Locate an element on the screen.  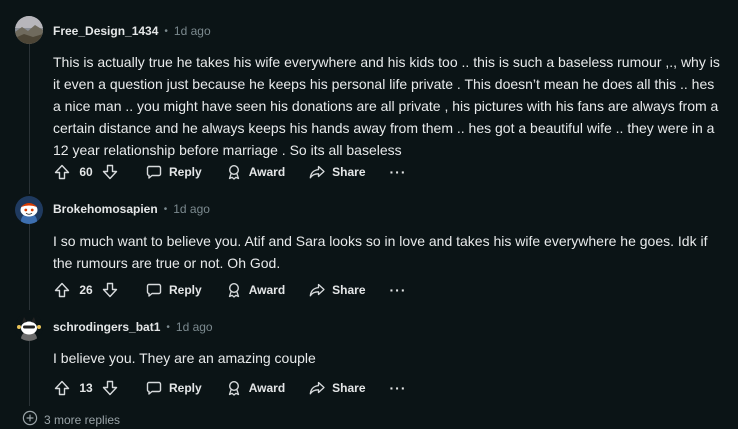
vote-control: 26 is located at coordinates (86, 290).